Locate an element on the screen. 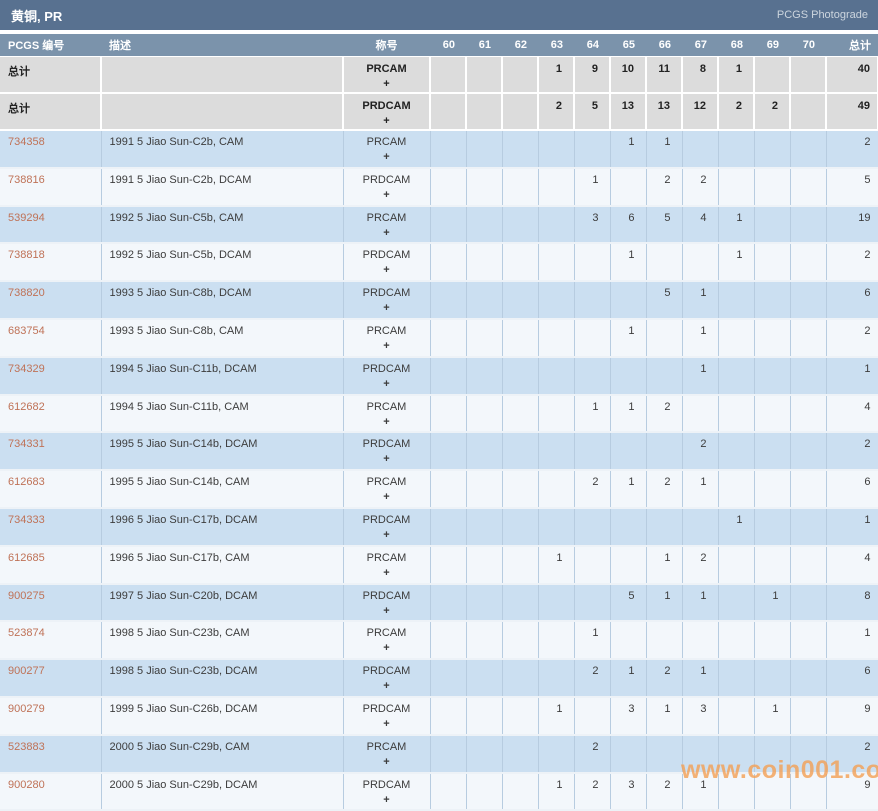  grade-cell-66: 1 is located at coordinates (664, 565).